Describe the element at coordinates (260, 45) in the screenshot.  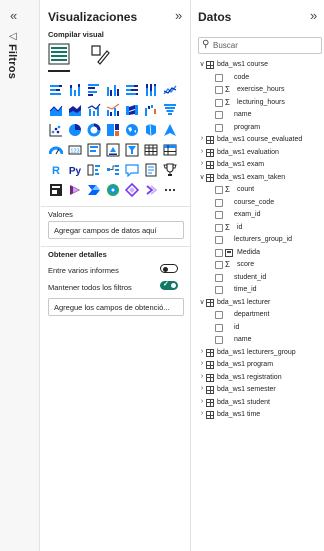
I see `data-search-box: ⚲ Buscar` at that location.